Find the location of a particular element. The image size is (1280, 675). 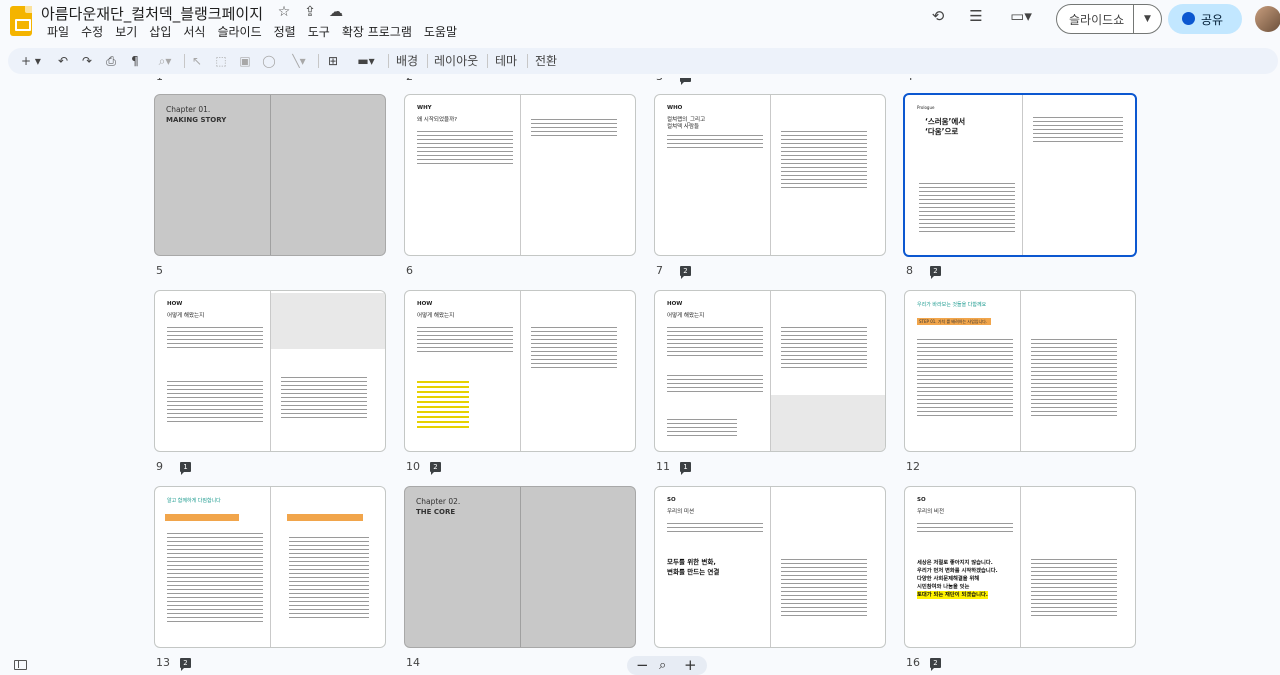

slide-thumbnail: Chapter 01. MAKING STORY is located at coordinates (270, 175).